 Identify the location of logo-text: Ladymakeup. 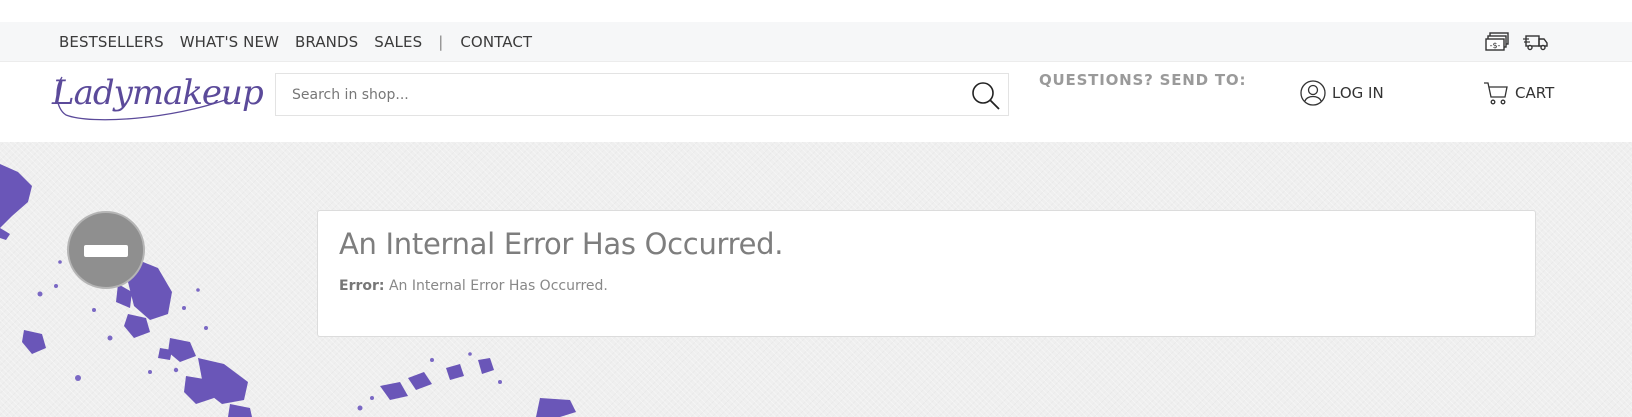
(158, 93).